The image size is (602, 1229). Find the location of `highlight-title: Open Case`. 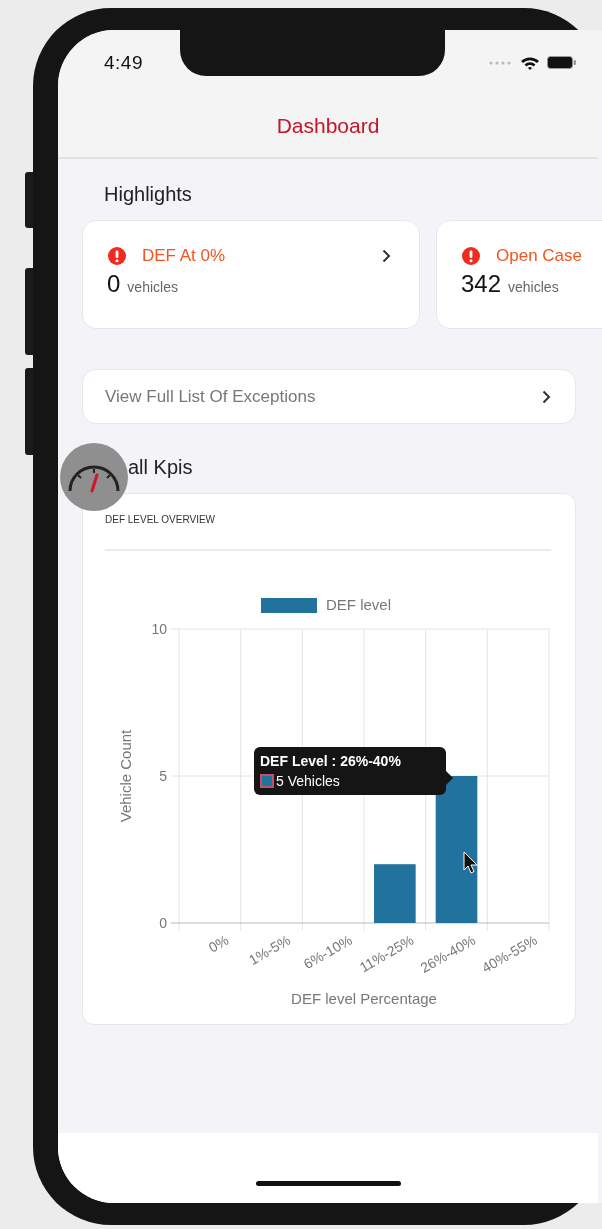

highlight-title: Open Case is located at coordinates (539, 256).